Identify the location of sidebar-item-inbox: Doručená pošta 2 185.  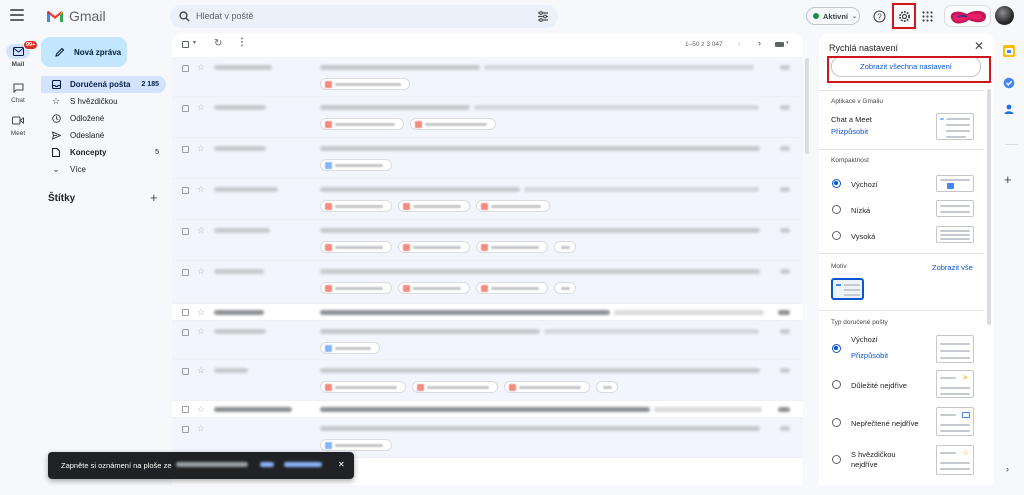
(103, 84).